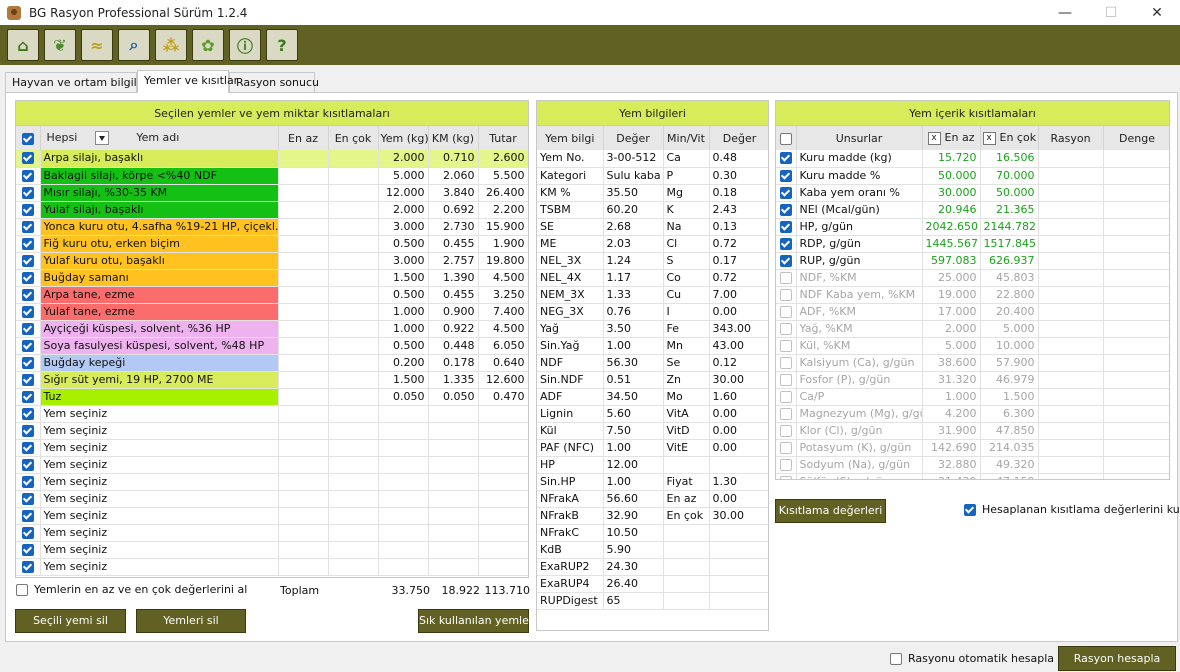 The height and width of the screenshot is (672, 1180). I want to click on constraint-max-cell: 10.000, so click(1009, 346).